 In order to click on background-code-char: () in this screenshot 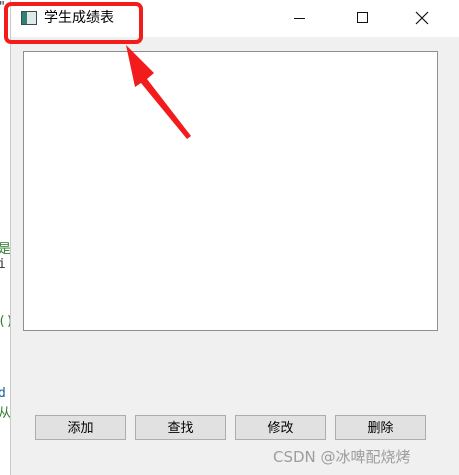, I will do `click(5, 321)`.